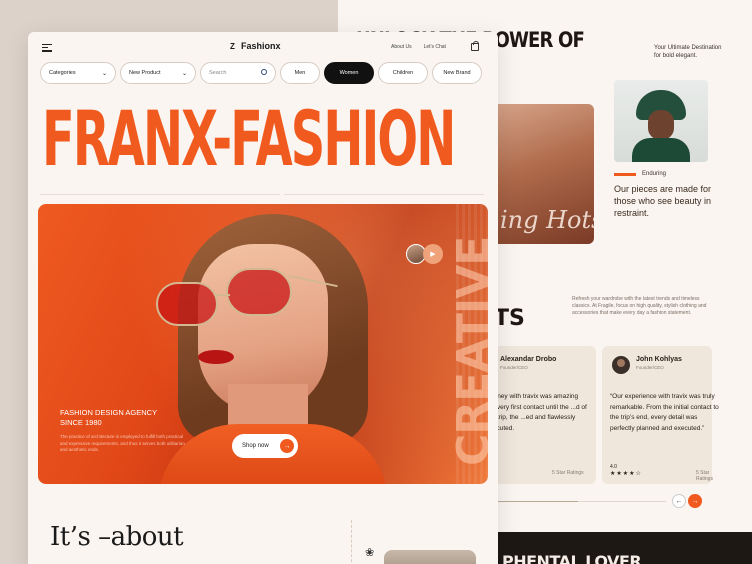 Image resolution: width=752 pixels, height=564 pixels. I want to click on new-product-dropdown: New Product ⌄, so click(158, 73).